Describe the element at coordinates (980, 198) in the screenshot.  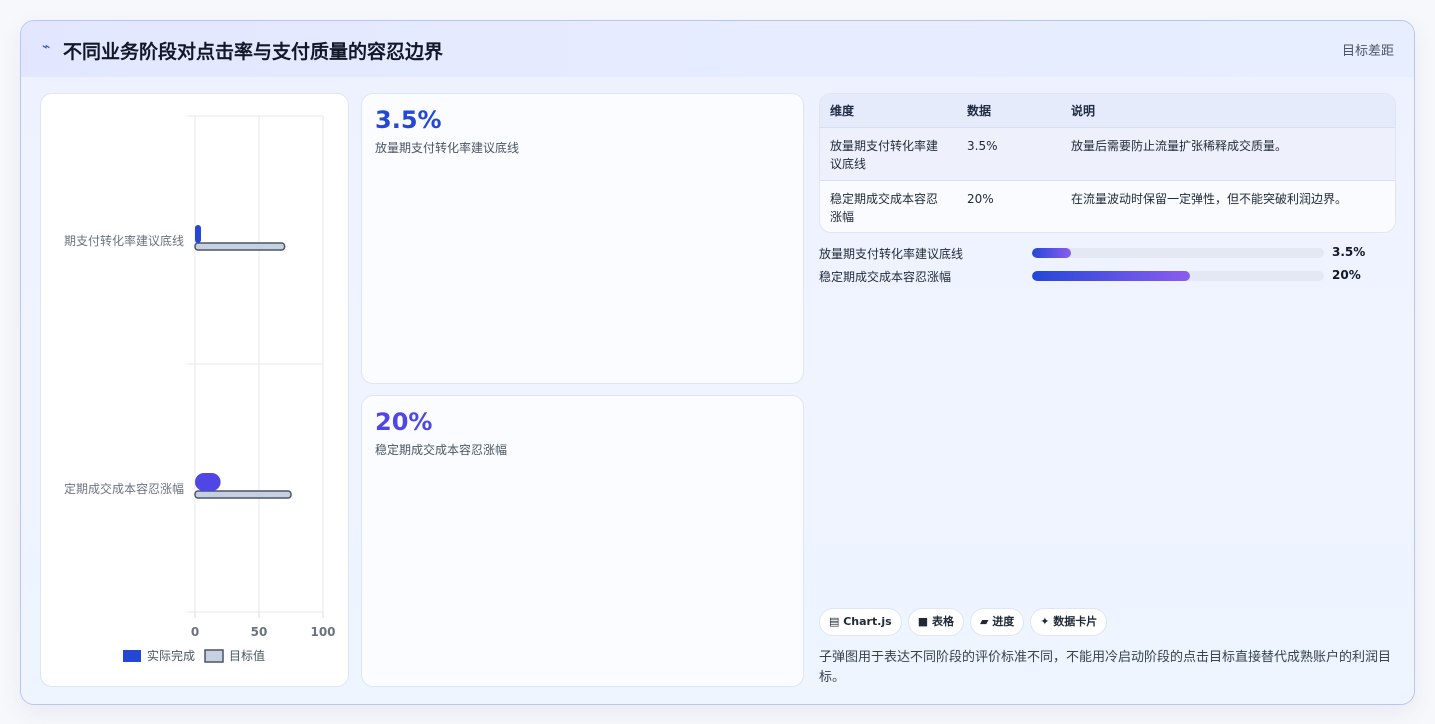
I see `table-cell: 20%` at that location.